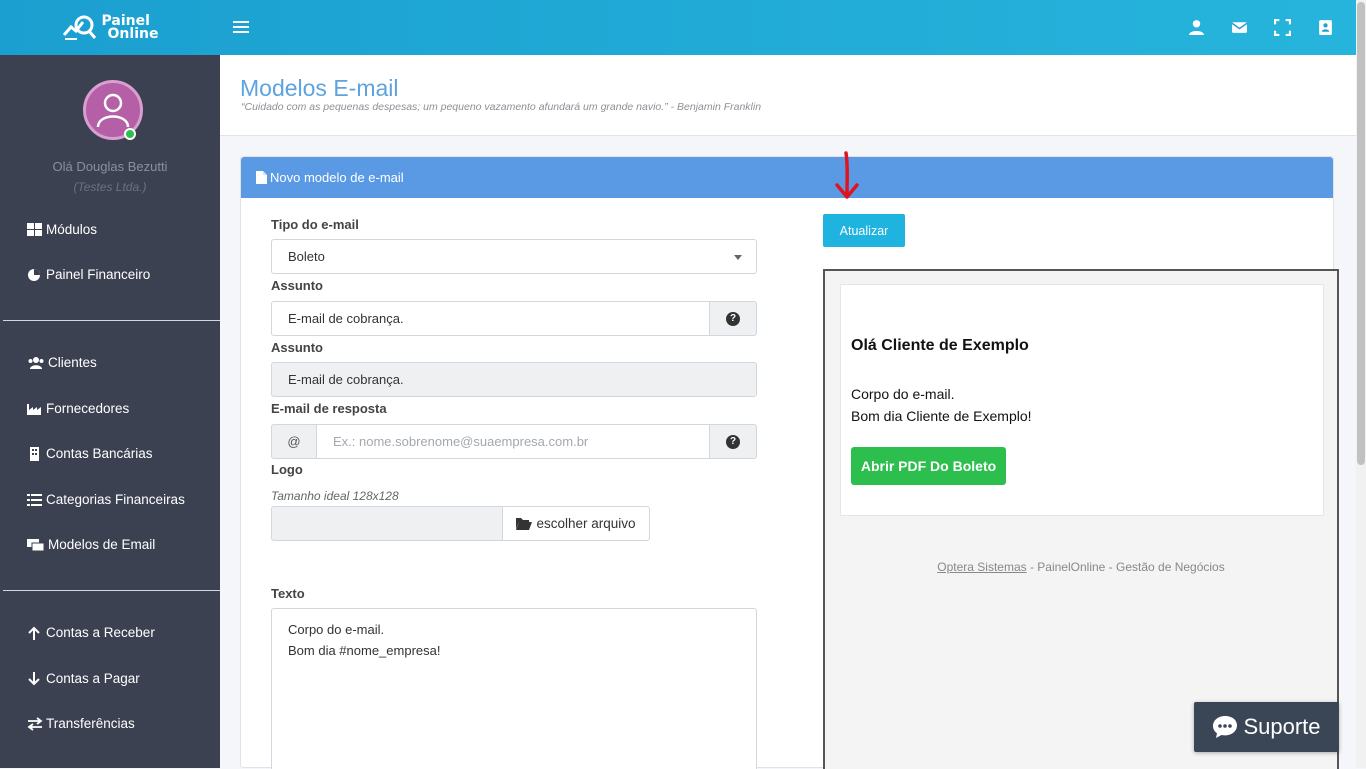 The width and height of the screenshot is (1366, 769). What do you see at coordinates (315, 224) in the screenshot?
I see `tipo-label: Tipo do e-mail` at bounding box center [315, 224].